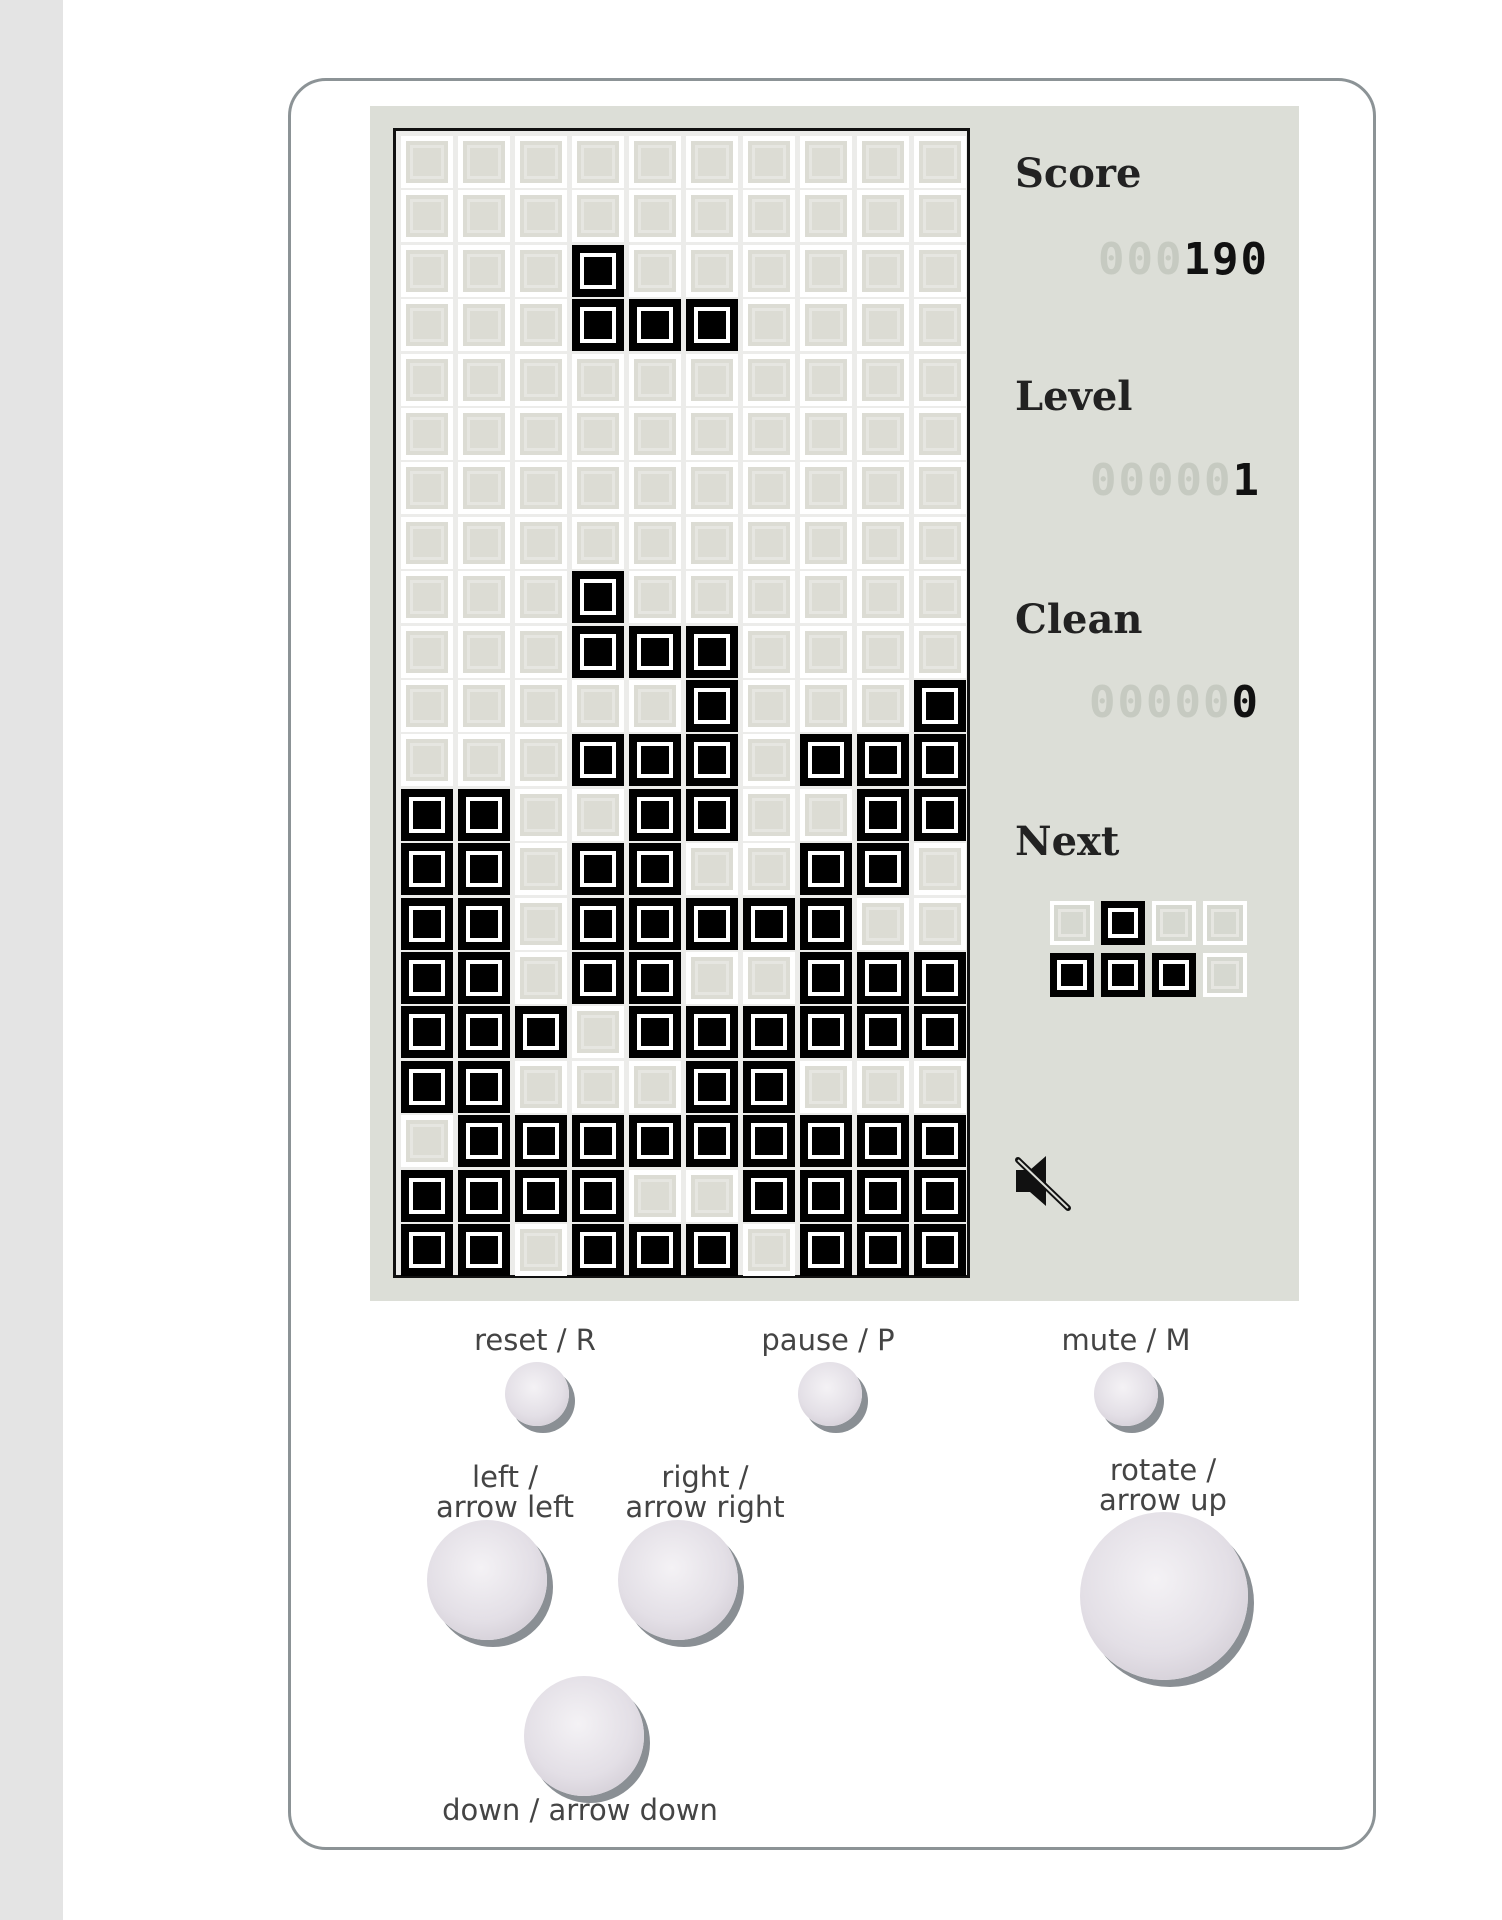 This screenshot has width=1502, height=1920. Describe the element at coordinates (1245, 702) in the screenshot. I see `clean-value: 0` at that location.